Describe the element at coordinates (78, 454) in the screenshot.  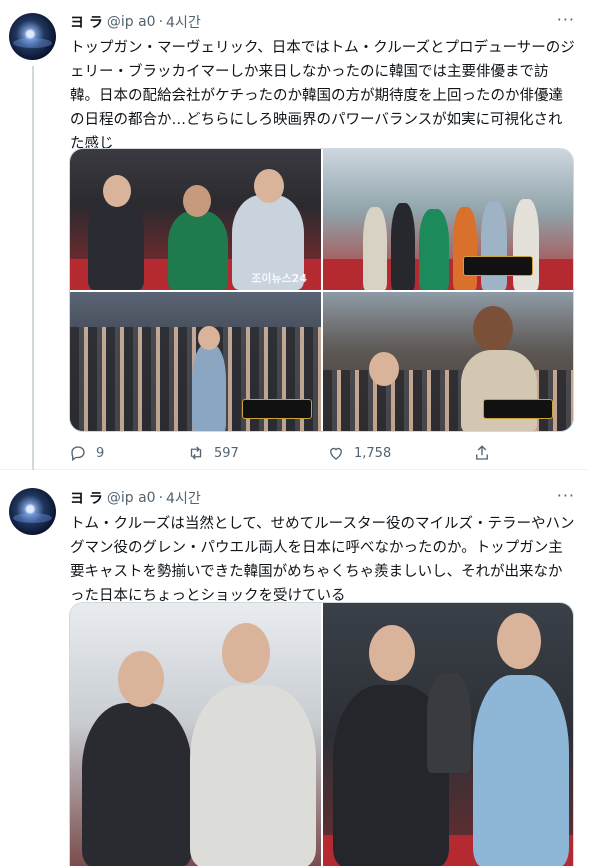
I see `reply-icon` at that location.